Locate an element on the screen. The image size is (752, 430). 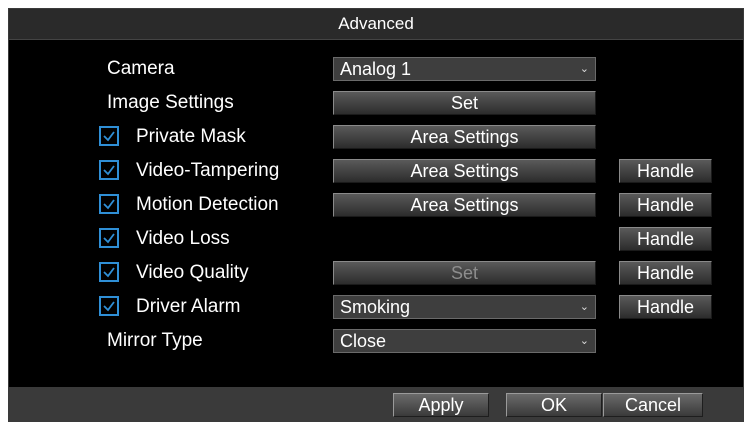
video-loss-row: Video Loss Handle is located at coordinates (376, 239).